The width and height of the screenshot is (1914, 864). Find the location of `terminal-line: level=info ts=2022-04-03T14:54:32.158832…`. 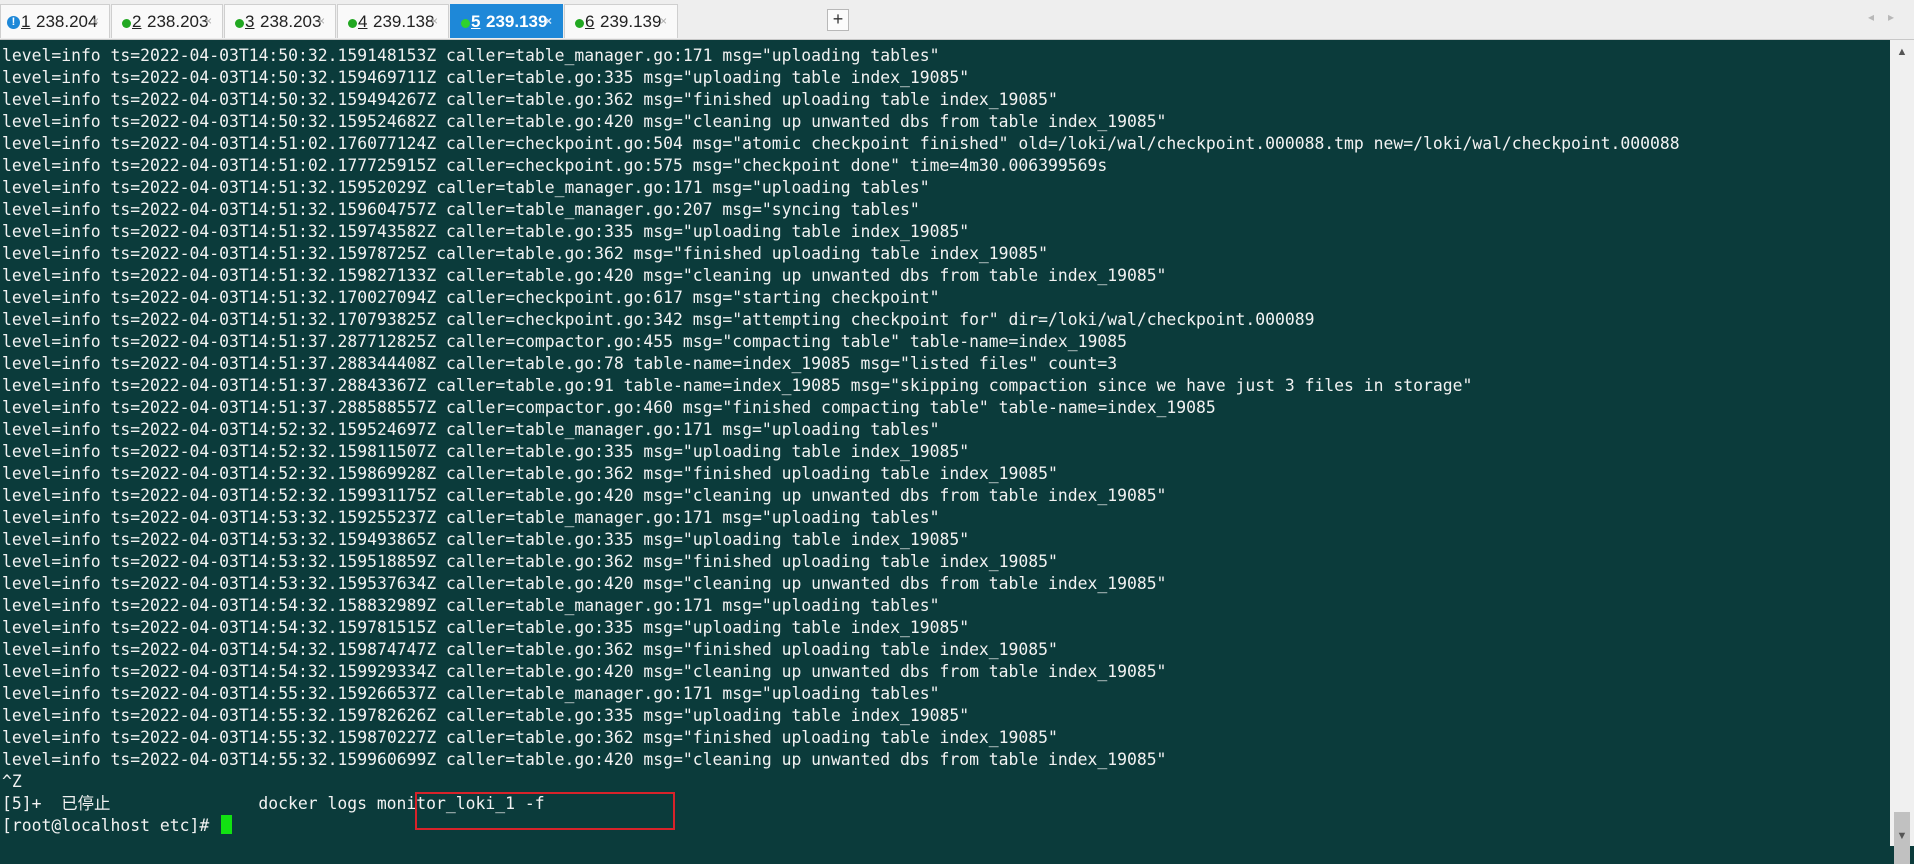

terminal-line: level=info ts=2022-04-03T14:54:32.158832… is located at coordinates (471, 605).